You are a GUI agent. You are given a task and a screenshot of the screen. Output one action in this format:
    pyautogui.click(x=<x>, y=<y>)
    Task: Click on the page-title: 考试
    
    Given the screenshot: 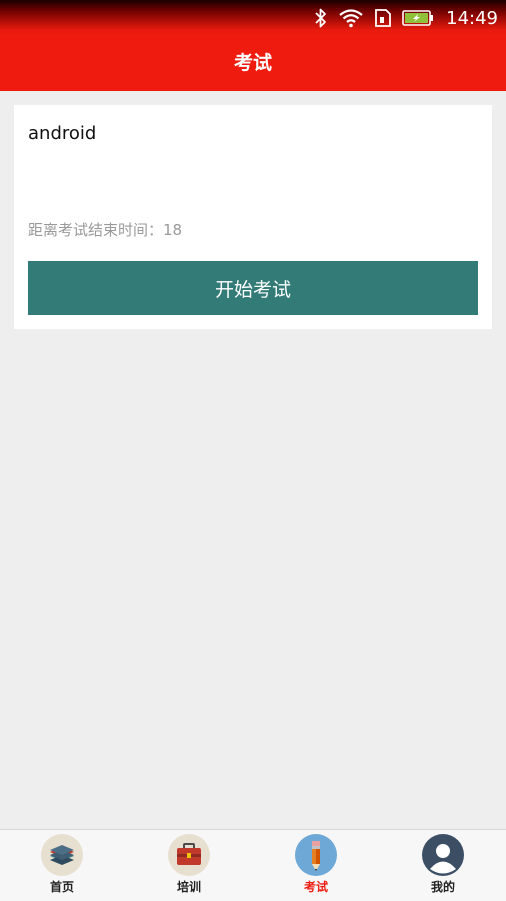 What is the action you would take?
    pyautogui.click(x=252, y=63)
    